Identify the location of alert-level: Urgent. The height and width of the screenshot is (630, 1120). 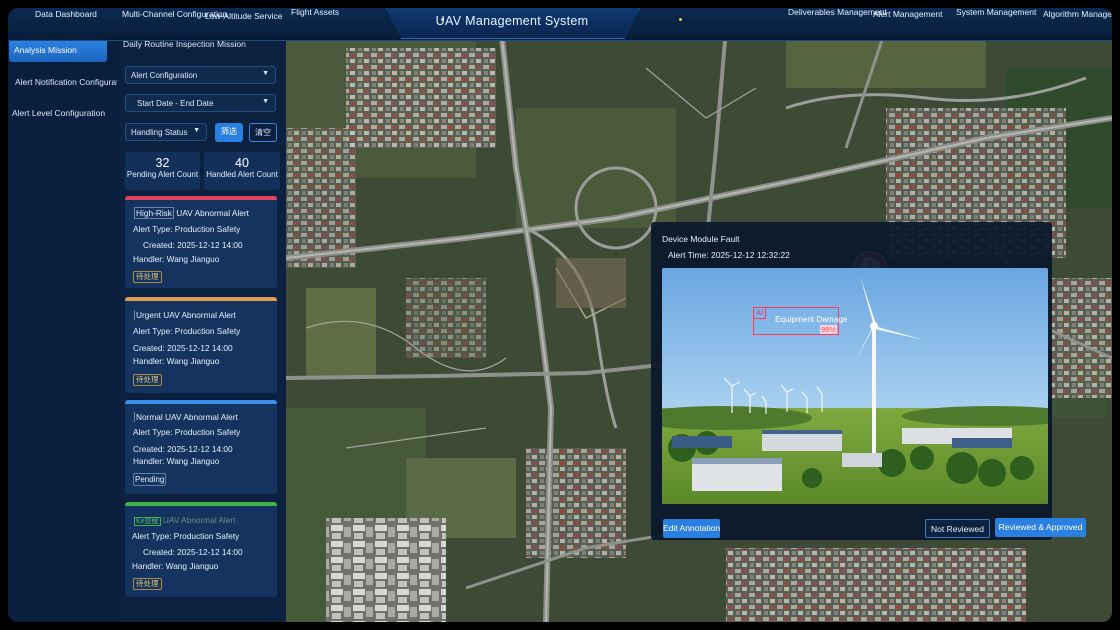
(147, 315).